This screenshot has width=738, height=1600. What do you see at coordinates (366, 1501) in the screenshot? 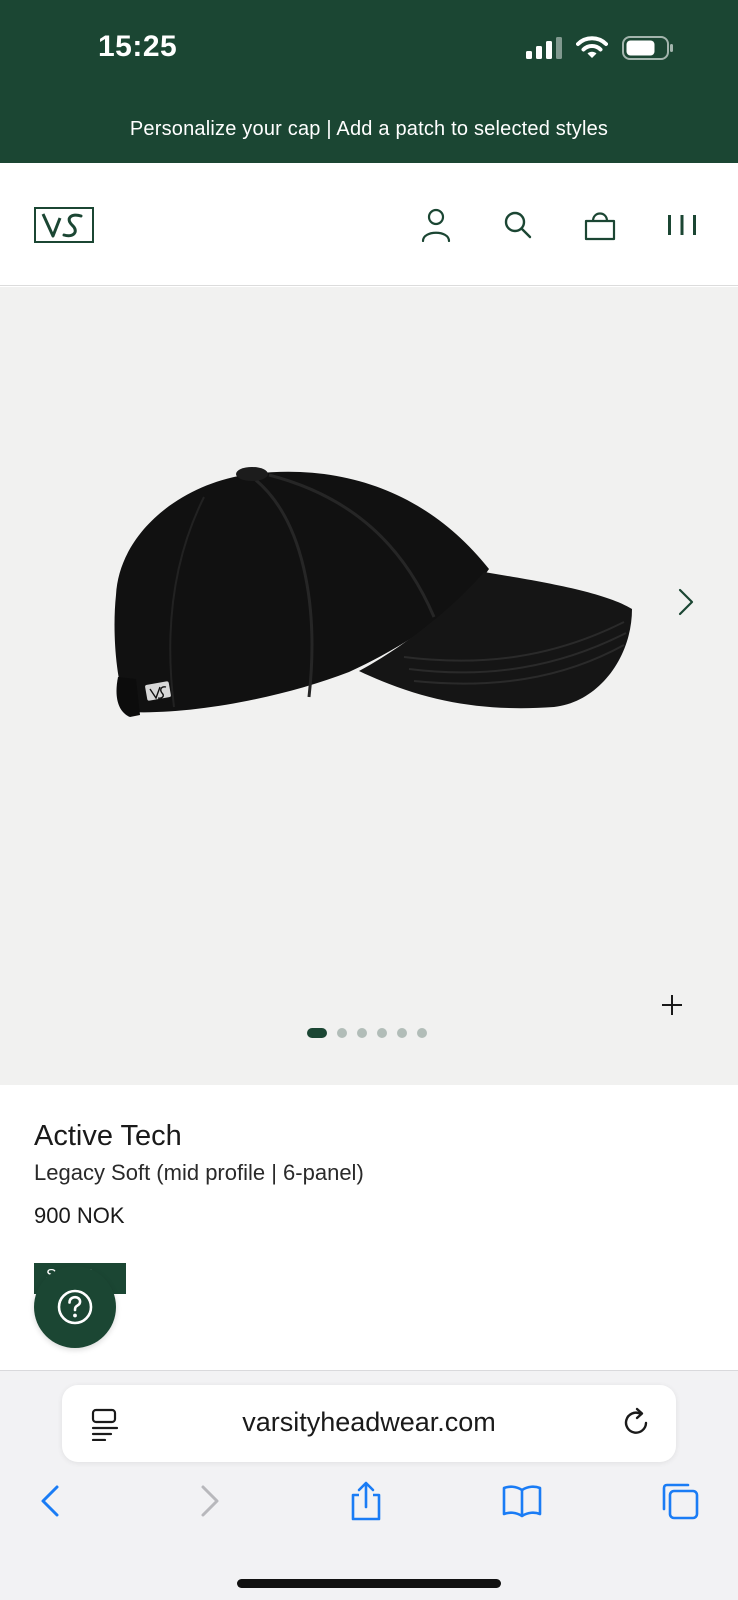
I see `share-icon` at bounding box center [366, 1501].